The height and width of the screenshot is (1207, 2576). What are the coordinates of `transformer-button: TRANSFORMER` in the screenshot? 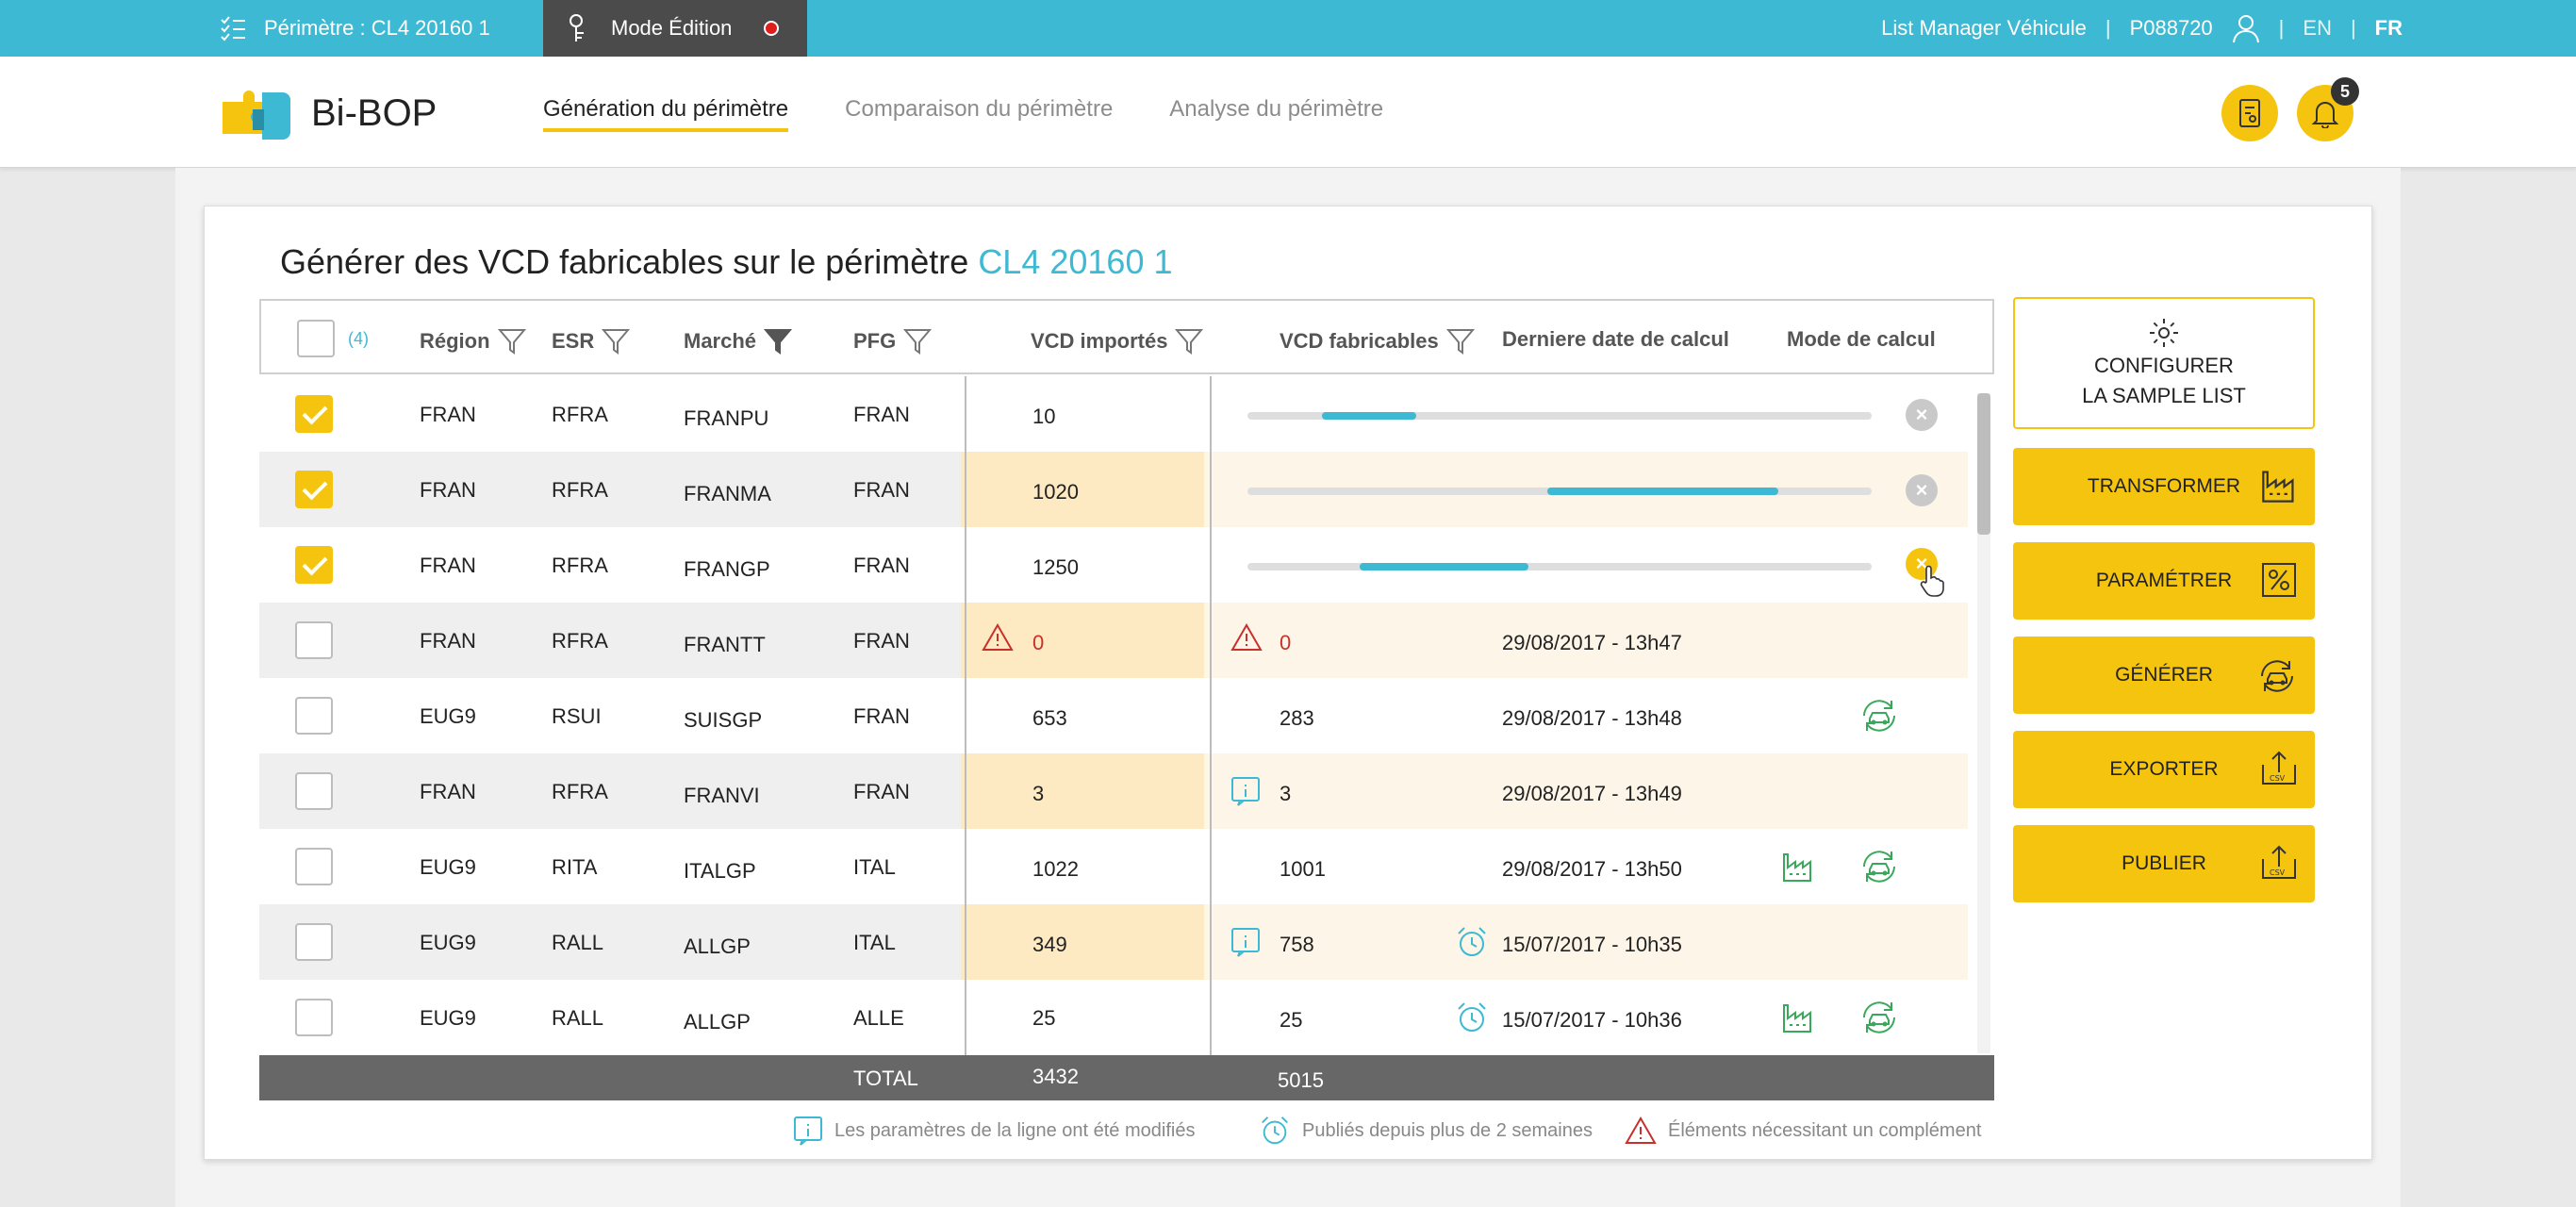 It's located at (2164, 486).